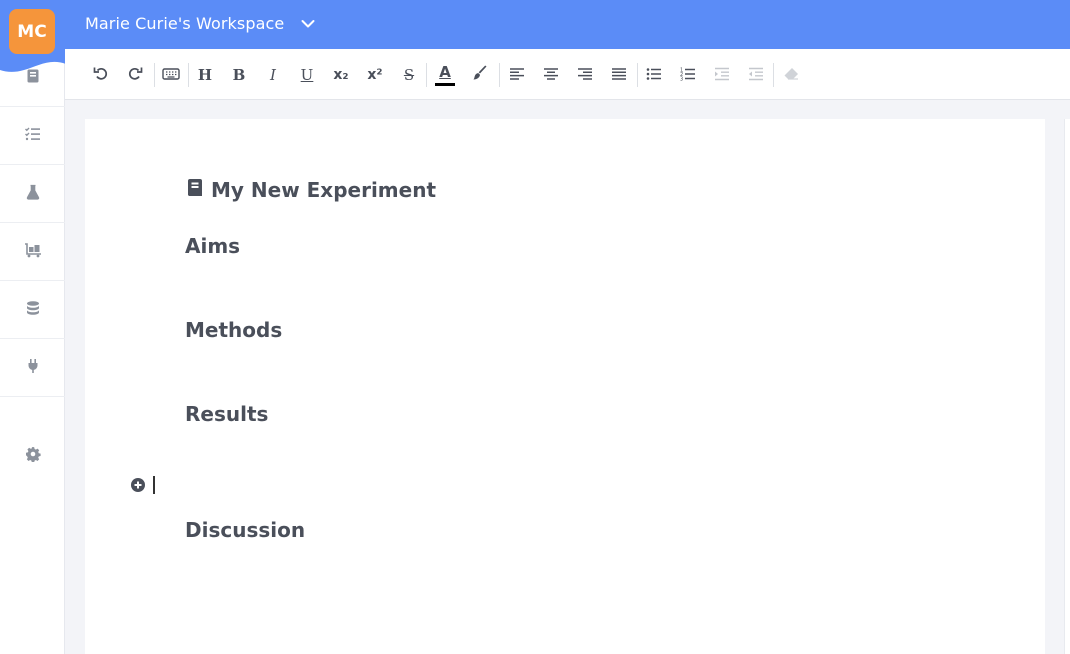  I want to click on plus-circle-icon, so click(138, 487).